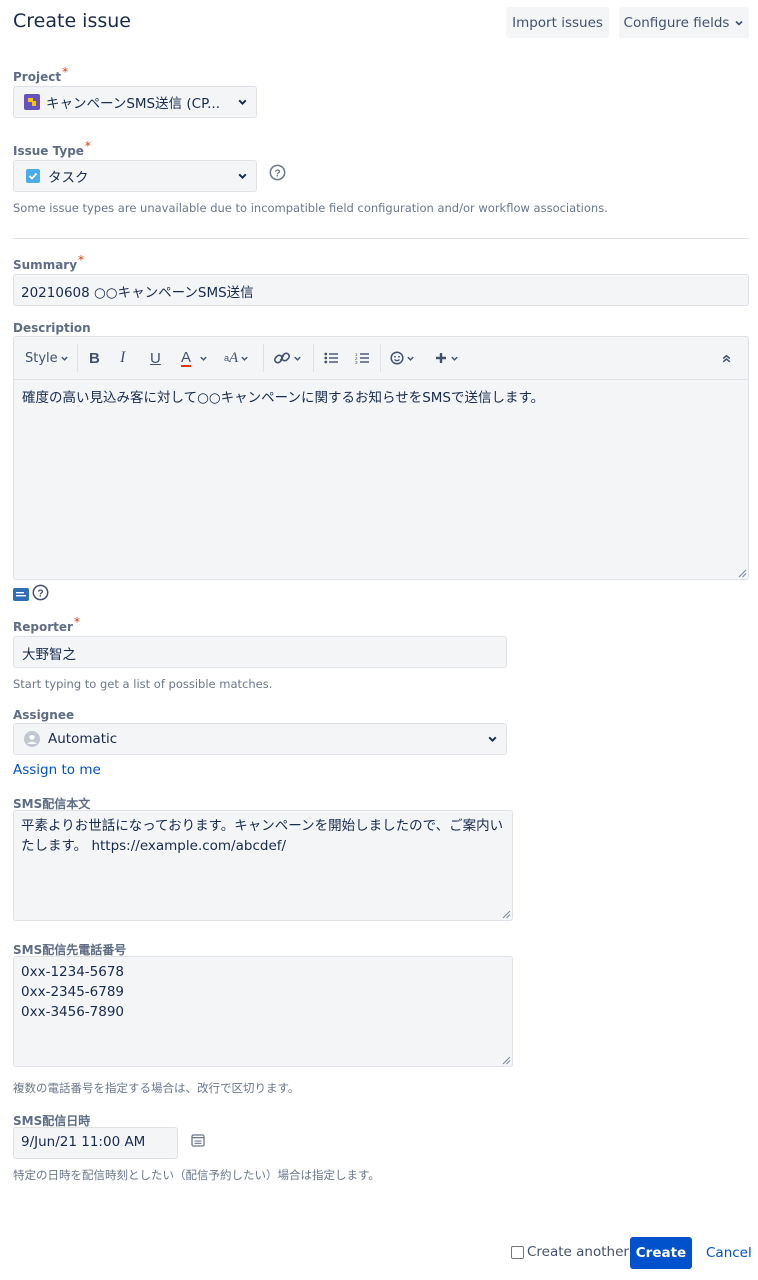 This screenshot has height=1280, width=758. What do you see at coordinates (44, 715) in the screenshot?
I see `assignee-label: Assignee` at bounding box center [44, 715].